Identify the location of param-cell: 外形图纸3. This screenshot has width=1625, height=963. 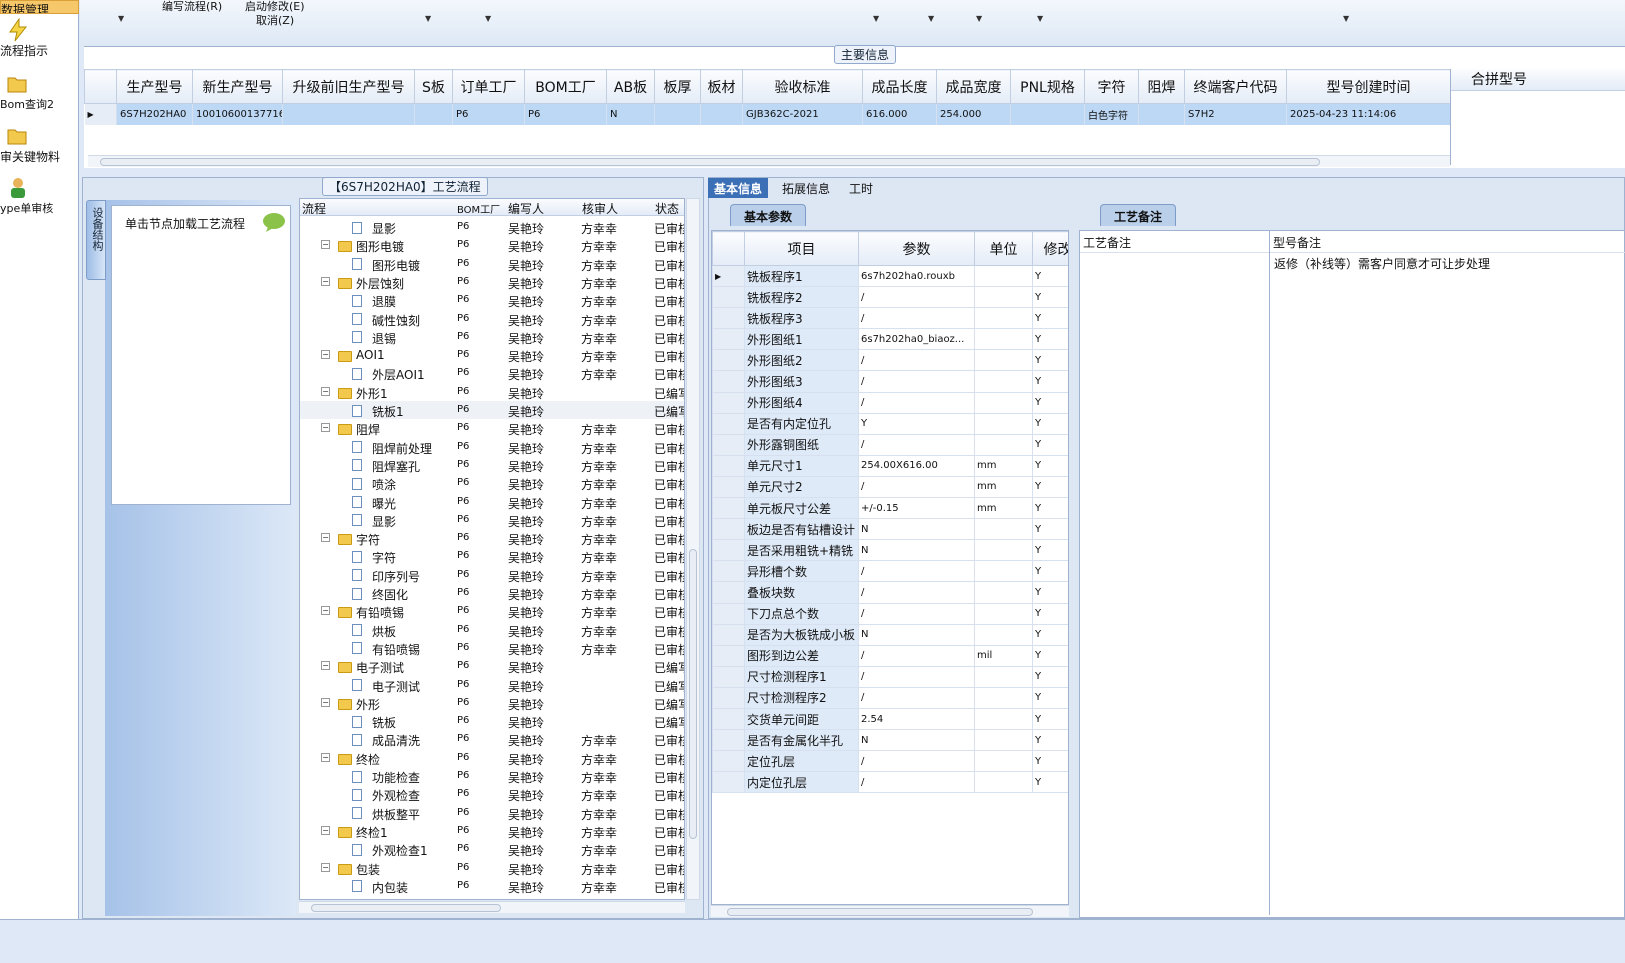
(801, 381).